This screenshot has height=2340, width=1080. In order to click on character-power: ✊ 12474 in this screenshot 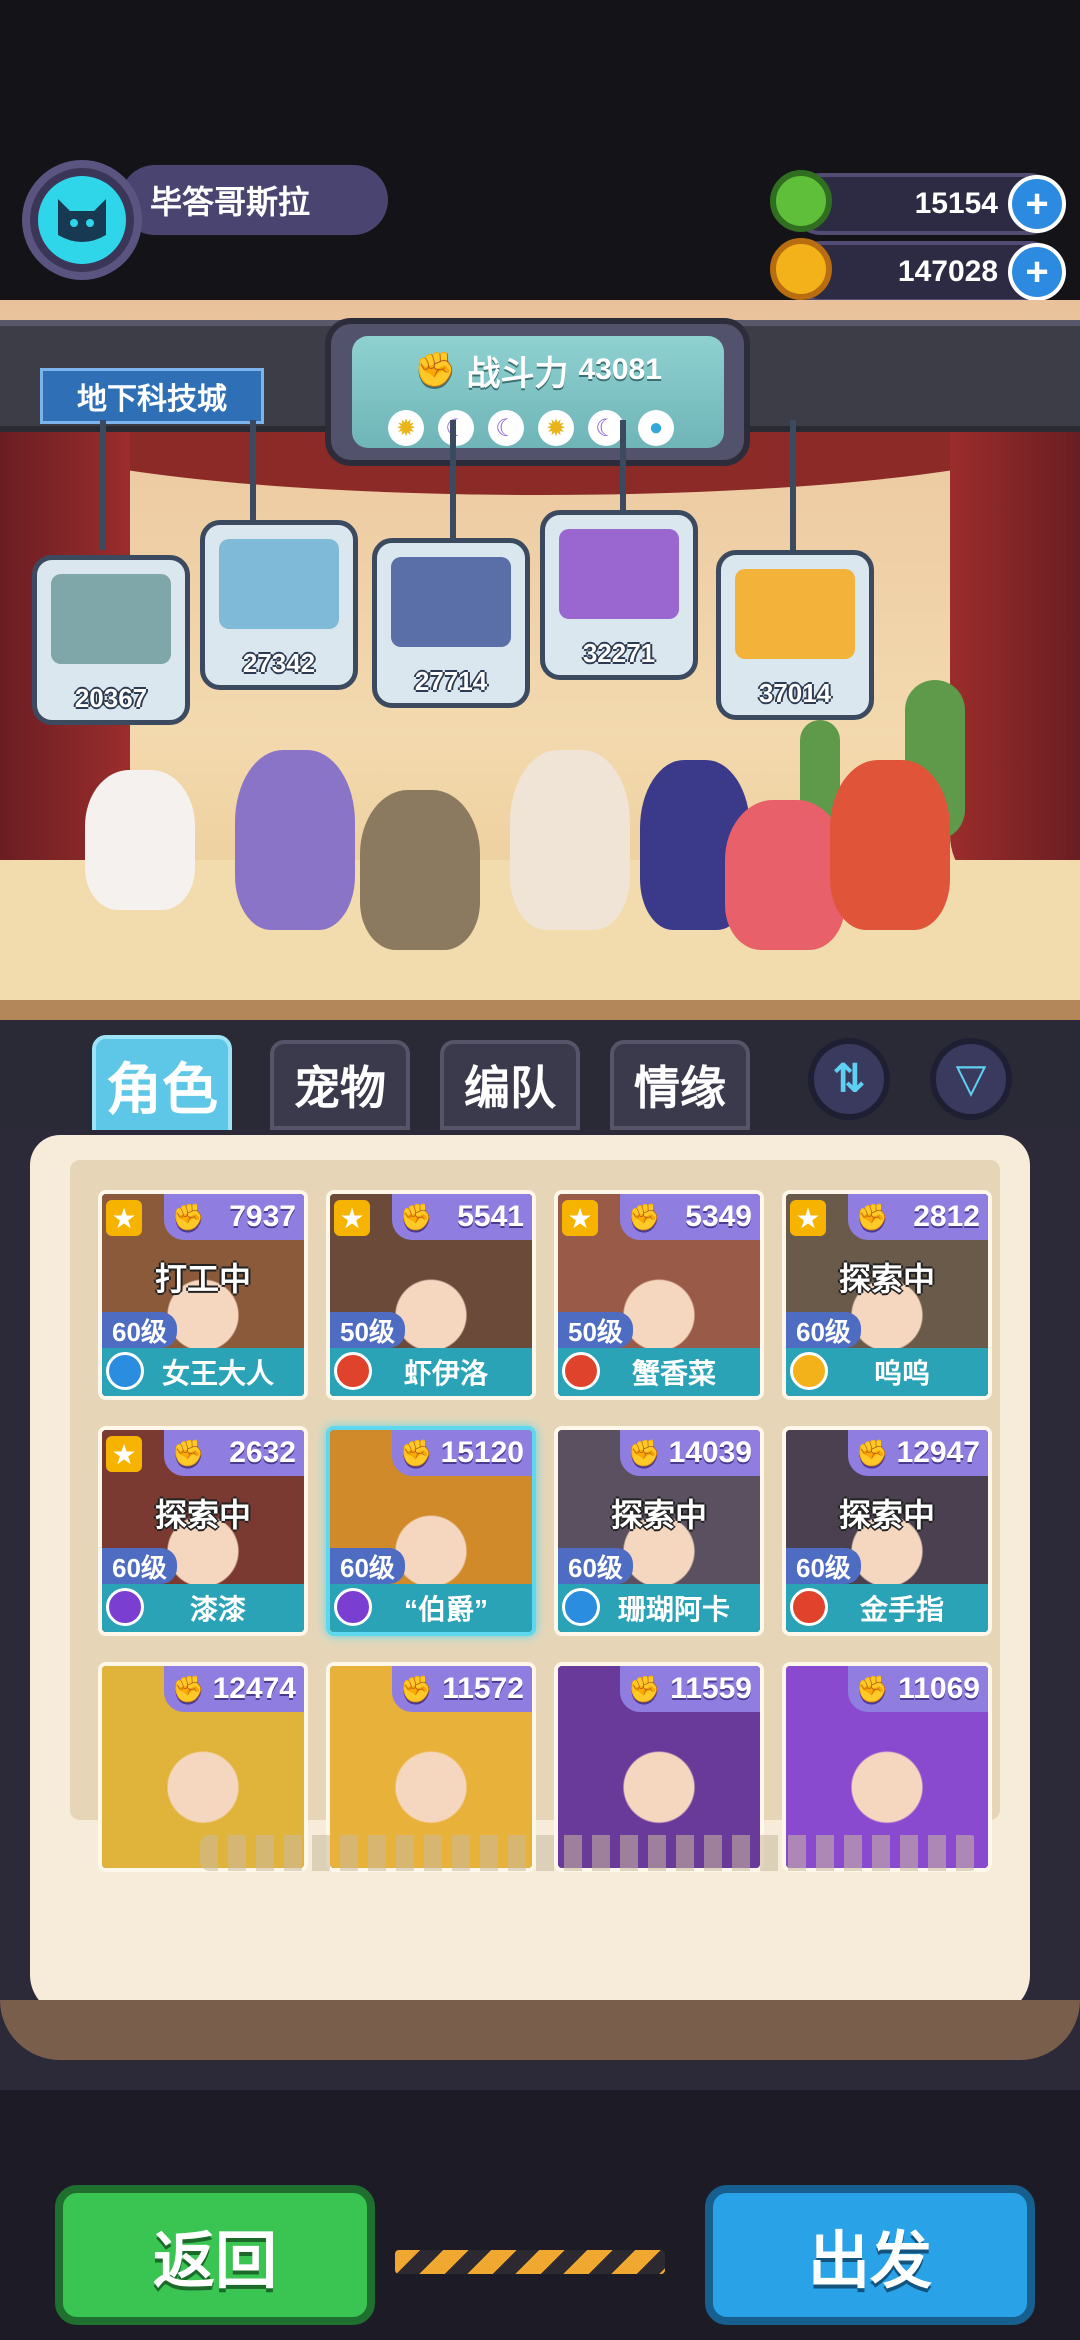, I will do `click(234, 1689)`.